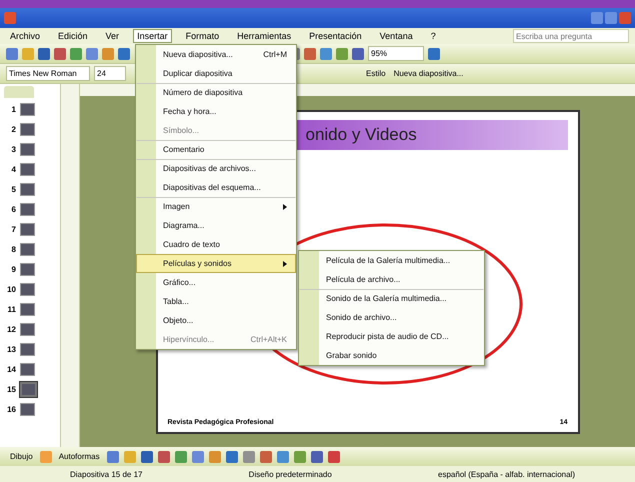 The image size is (635, 482). Describe the element at coordinates (264, 36) in the screenshot. I see `menu-item: Herramientas` at that location.